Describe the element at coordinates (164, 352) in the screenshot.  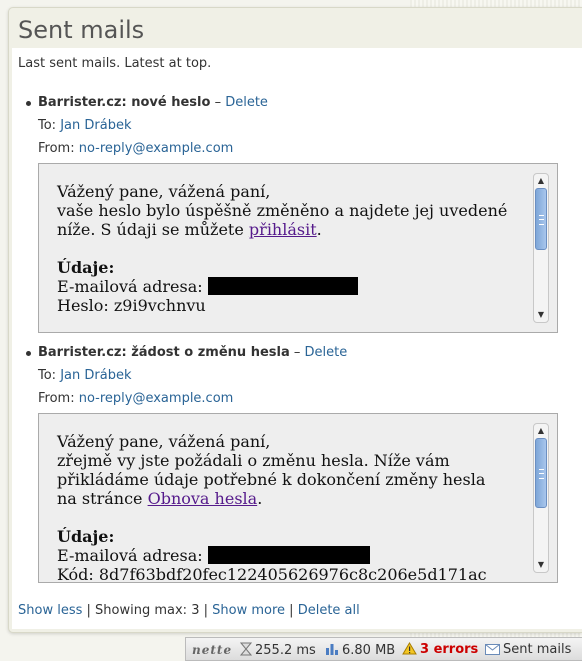
I see `mail-subject: Barrister.cz: žádost o změnu hesla` at that location.